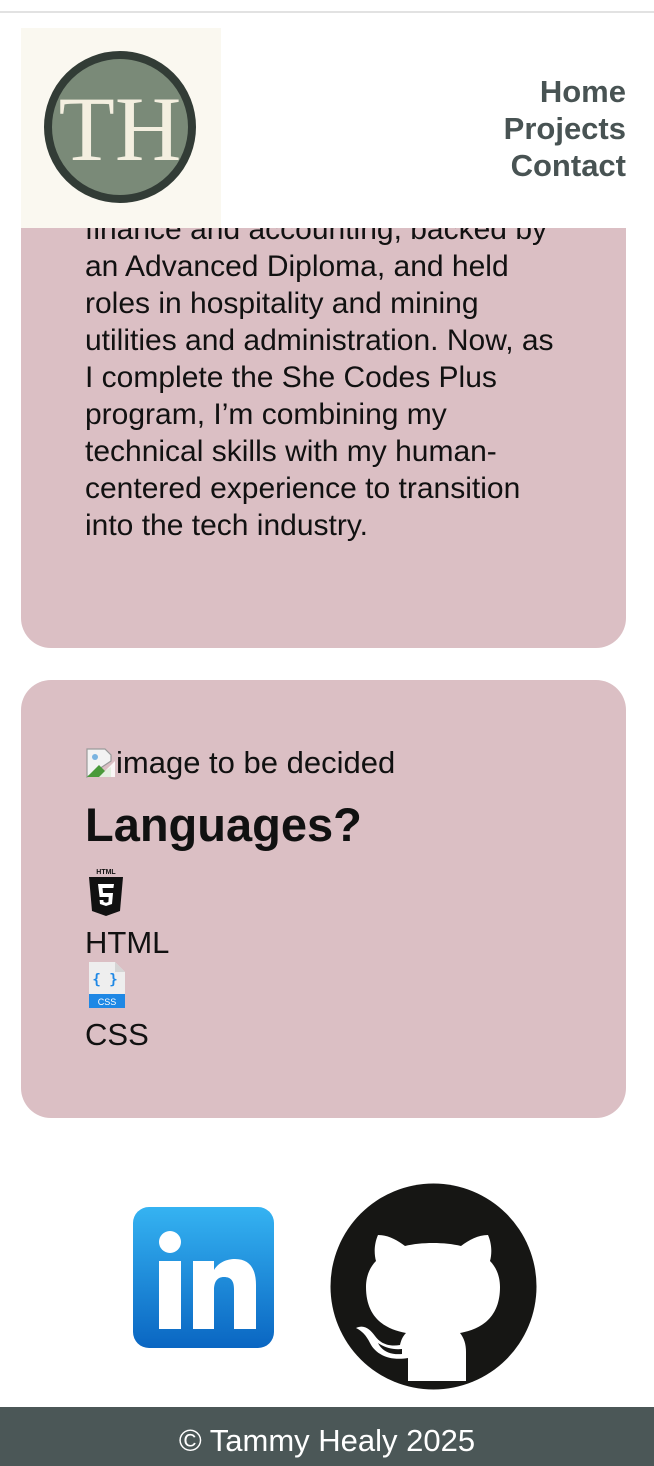 Image resolution: width=654 pixels, height=1466 pixels. I want to click on logo-text: TH, so click(120, 129).